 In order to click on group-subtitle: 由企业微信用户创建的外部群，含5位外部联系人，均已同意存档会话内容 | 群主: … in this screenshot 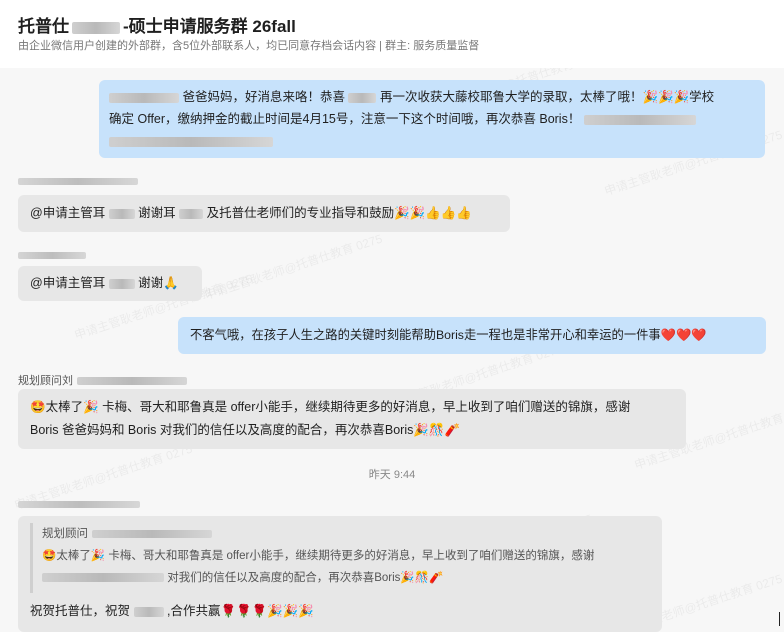, I will do `click(249, 46)`.